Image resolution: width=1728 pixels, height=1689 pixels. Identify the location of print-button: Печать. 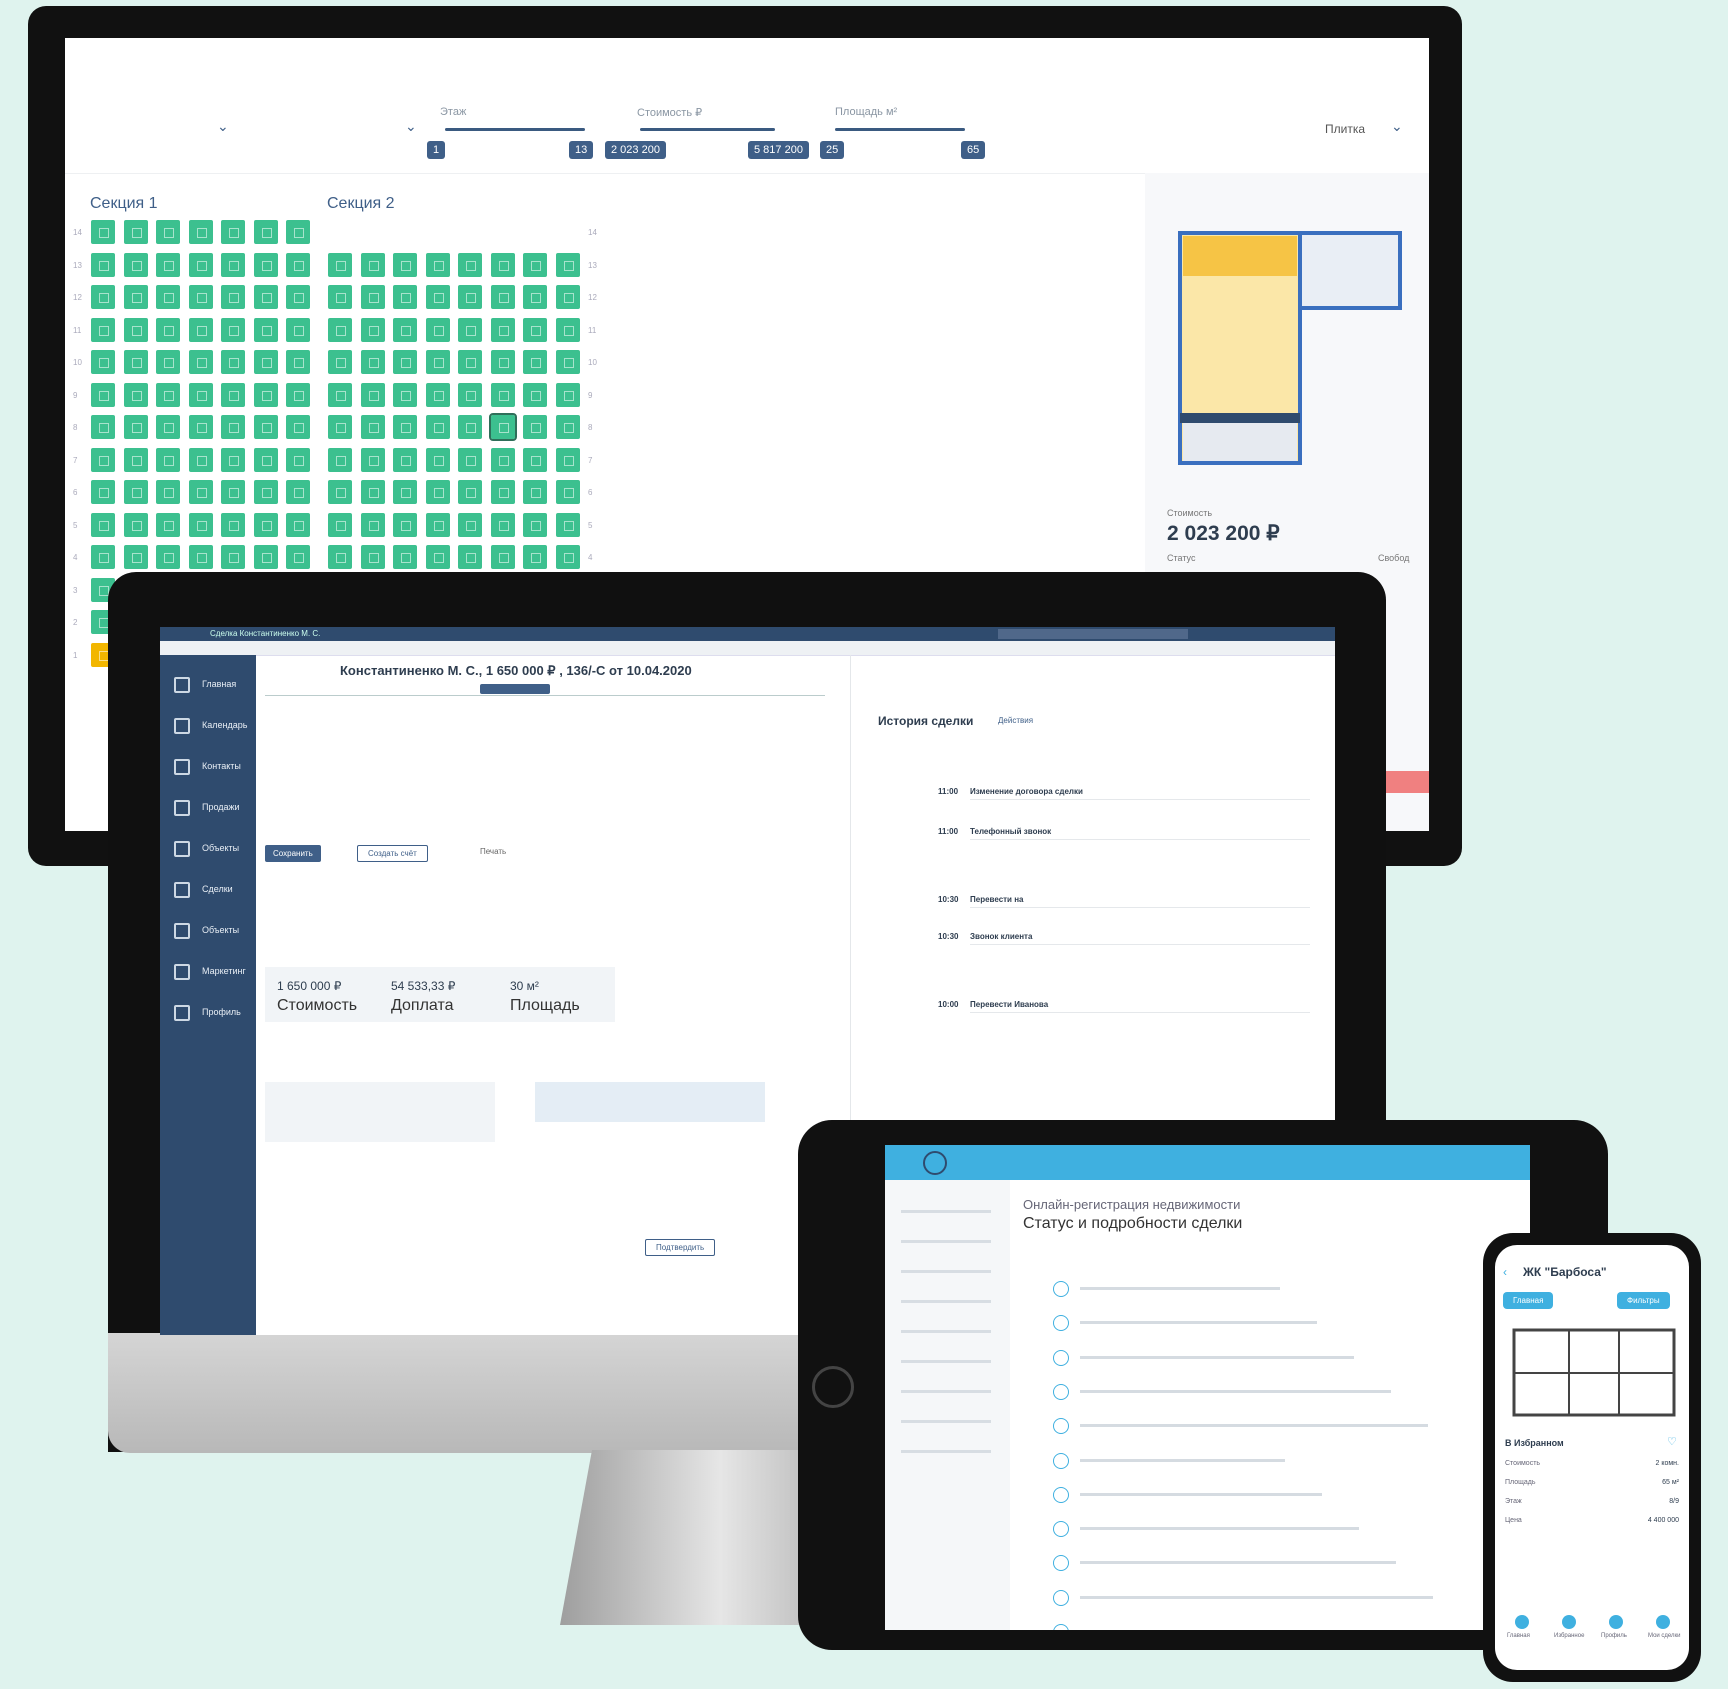
(493, 851).